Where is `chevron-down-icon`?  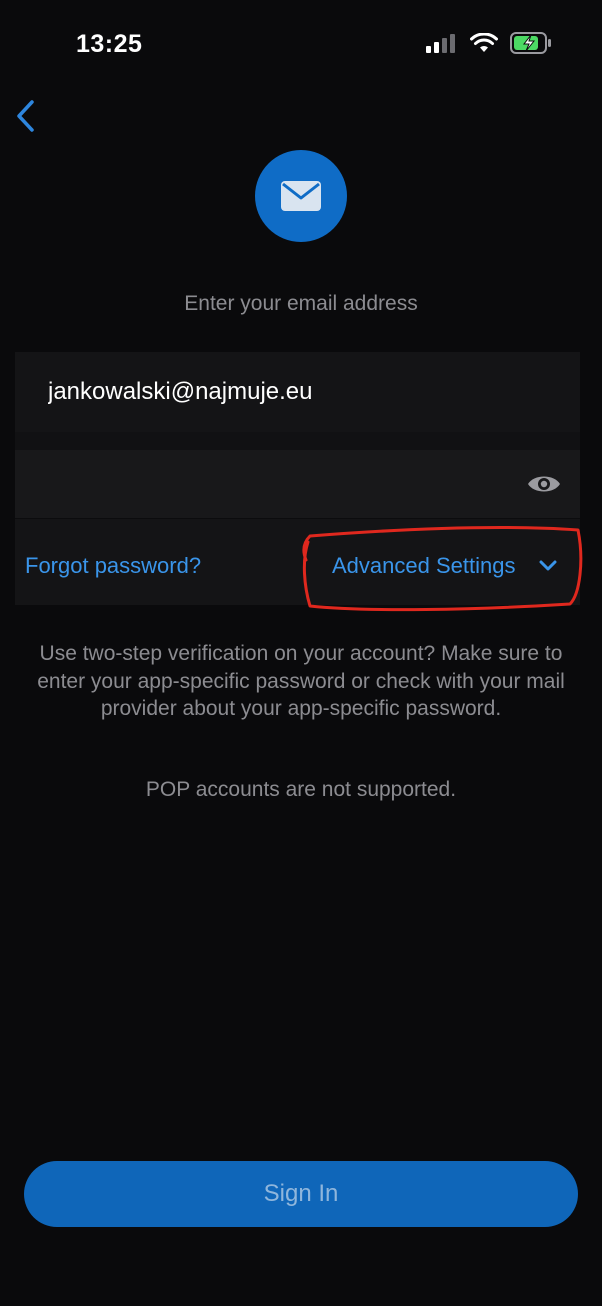
chevron-down-icon is located at coordinates (548, 566).